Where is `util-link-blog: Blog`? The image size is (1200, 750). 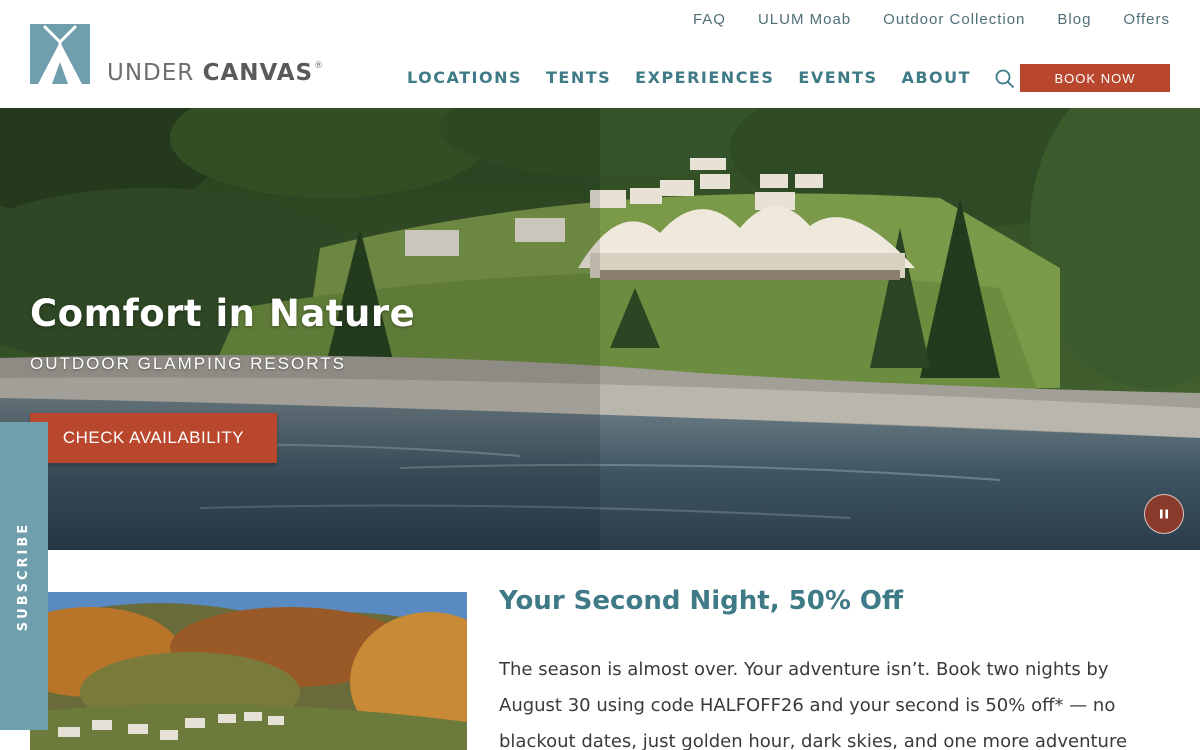
util-link-blog: Blog is located at coordinates (1074, 20).